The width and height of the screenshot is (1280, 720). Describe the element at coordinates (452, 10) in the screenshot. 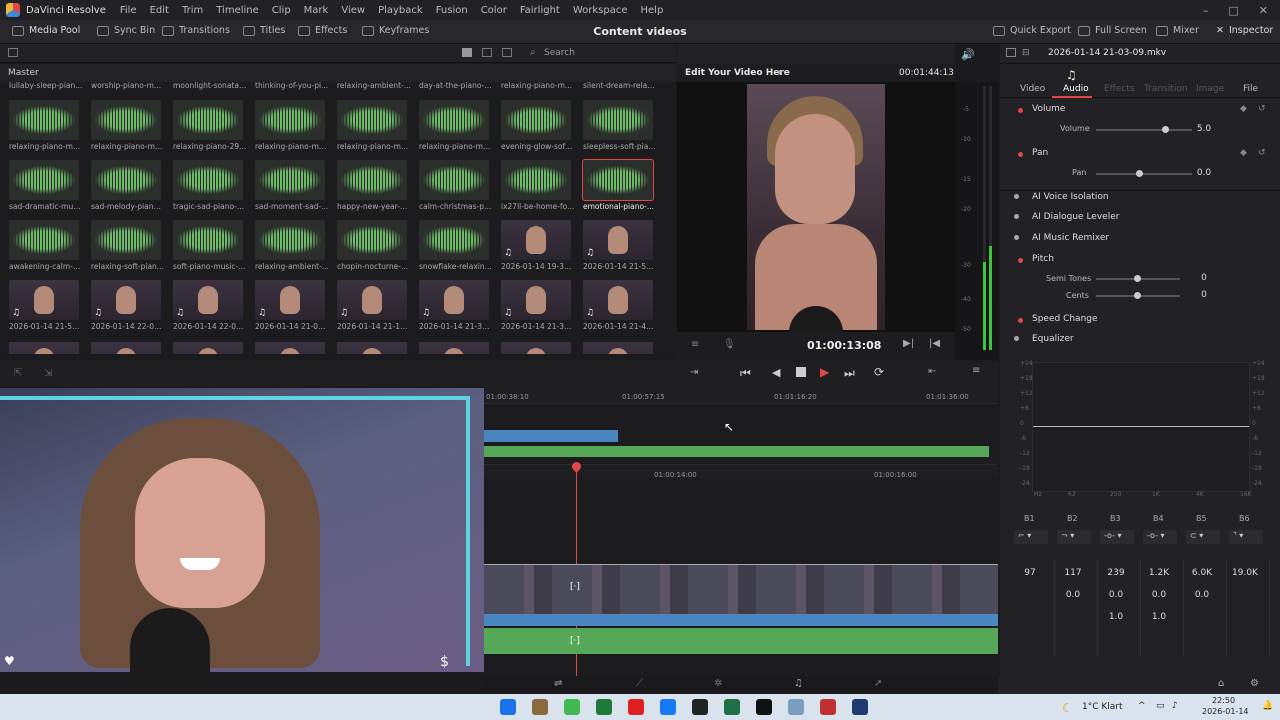

I see `menu-fusion: Fusion` at that location.